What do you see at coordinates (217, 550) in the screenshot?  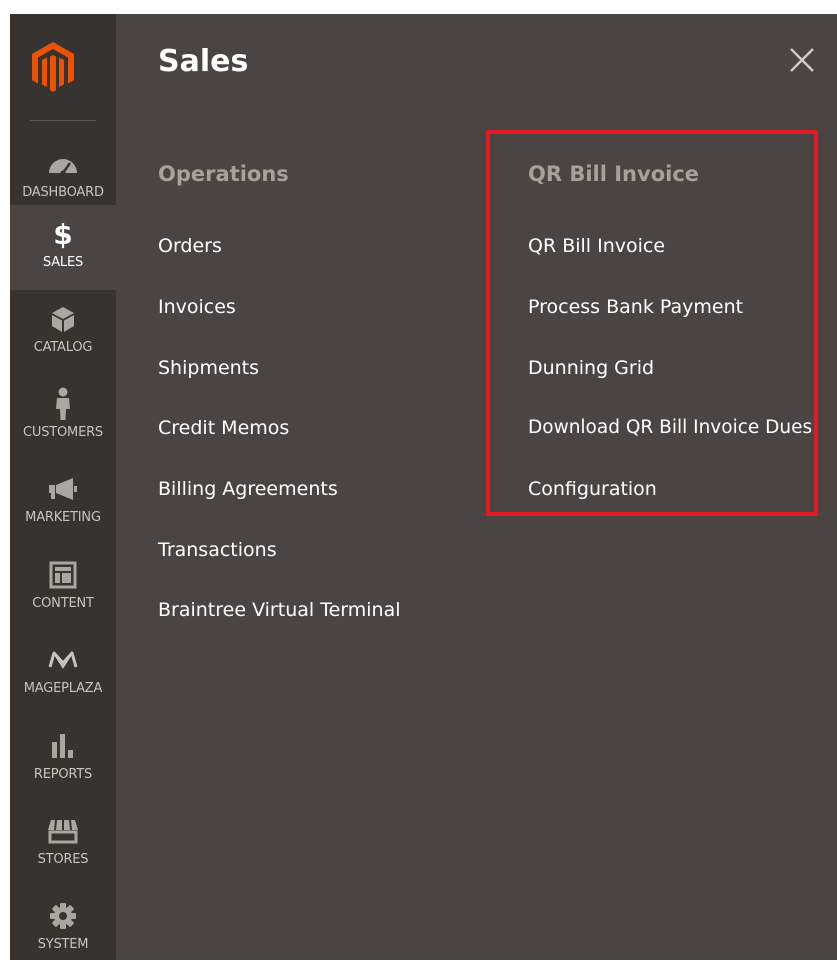 I see `menu-link-transactions: Transactions` at bounding box center [217, 550].